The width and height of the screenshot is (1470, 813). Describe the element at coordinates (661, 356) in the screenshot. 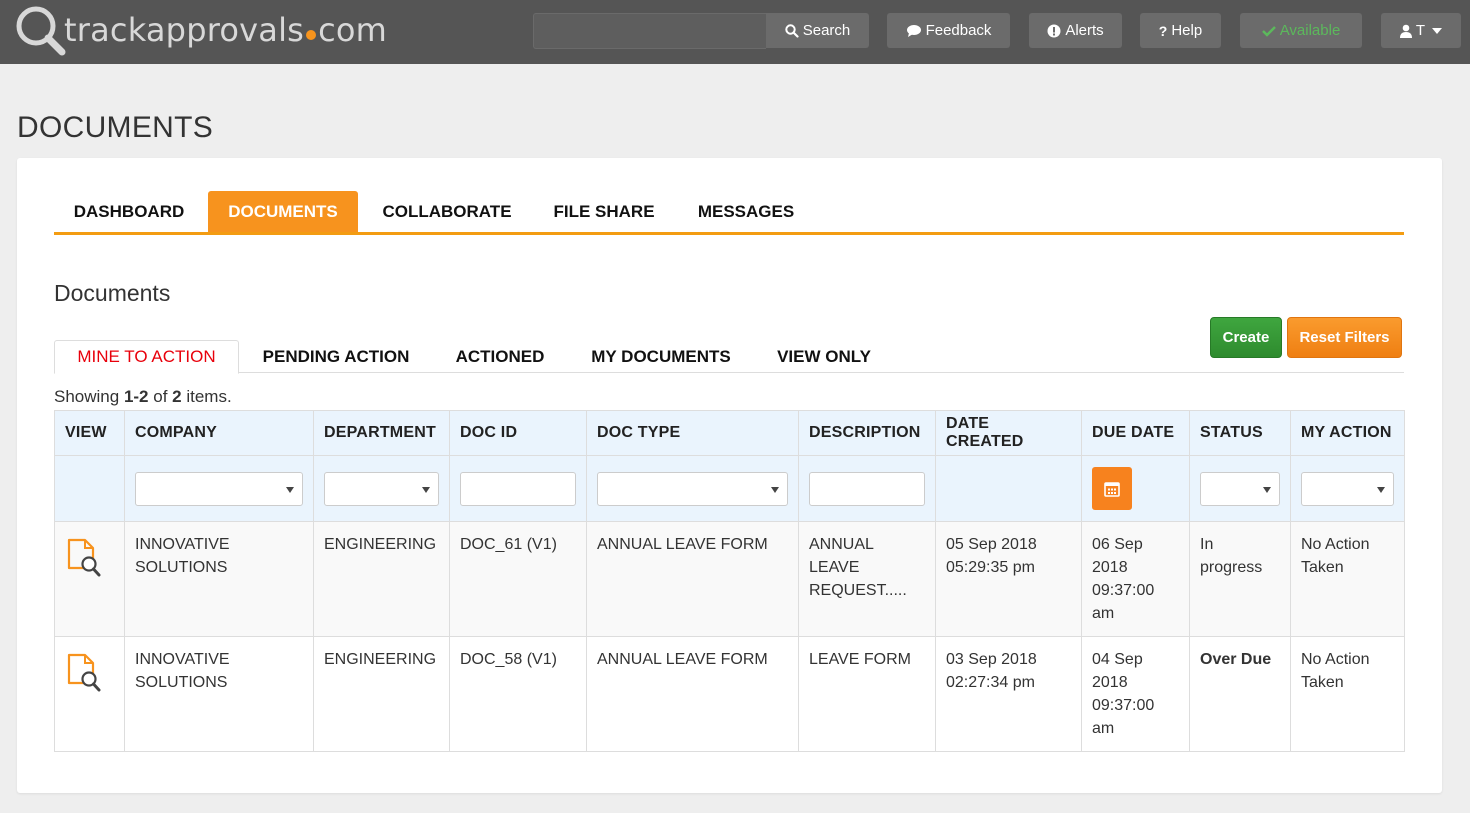

I see `subtab-my-documents: MY DOCUMENTS` at that location.